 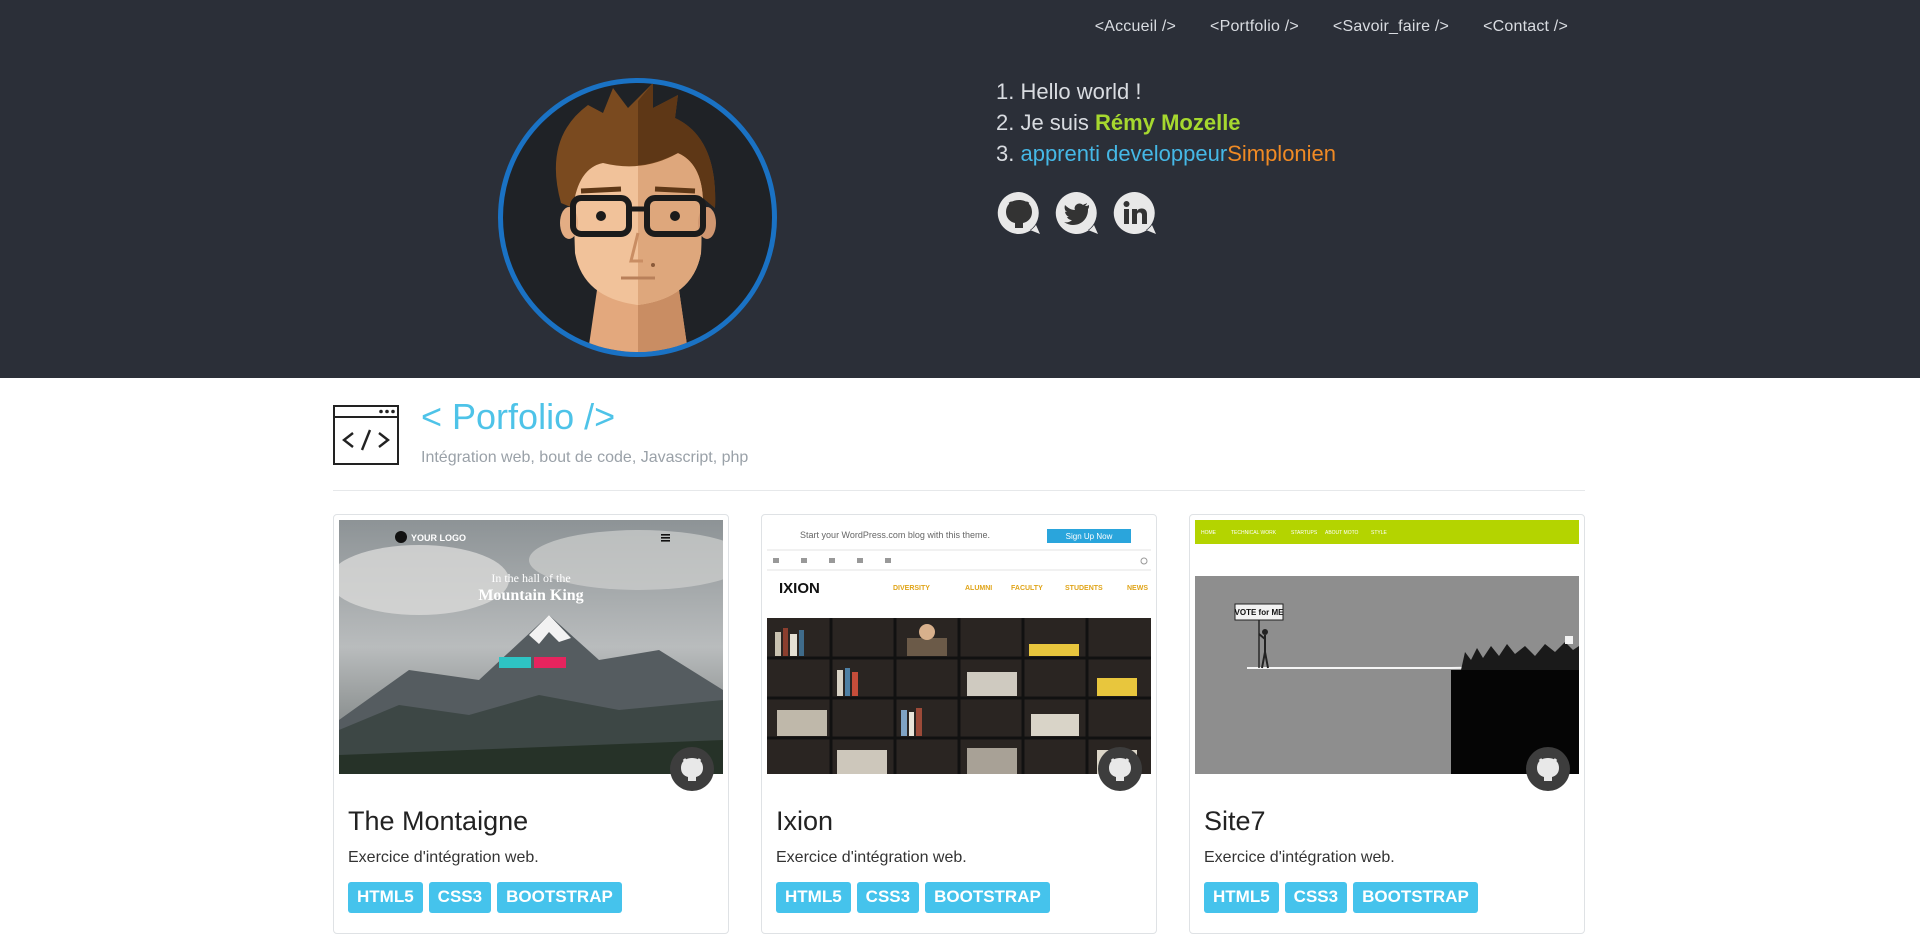 What do you see at coordinates (1379, 533) in the screenshot?
I see `thumb-menu-5: STYLE` at bounding box center [1379, 533].